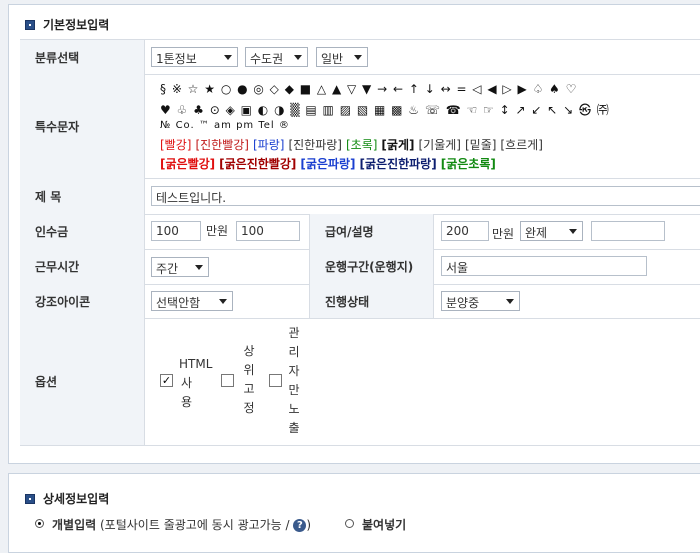 This screenshot has width=700, height=553. I want to click on label-hours: 근무시간, so click(82, 266).